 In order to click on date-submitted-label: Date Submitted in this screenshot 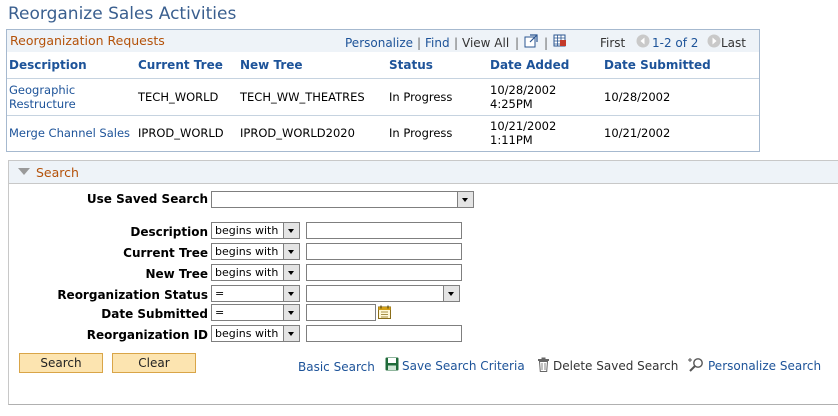, I will do `click(154, 314)`.